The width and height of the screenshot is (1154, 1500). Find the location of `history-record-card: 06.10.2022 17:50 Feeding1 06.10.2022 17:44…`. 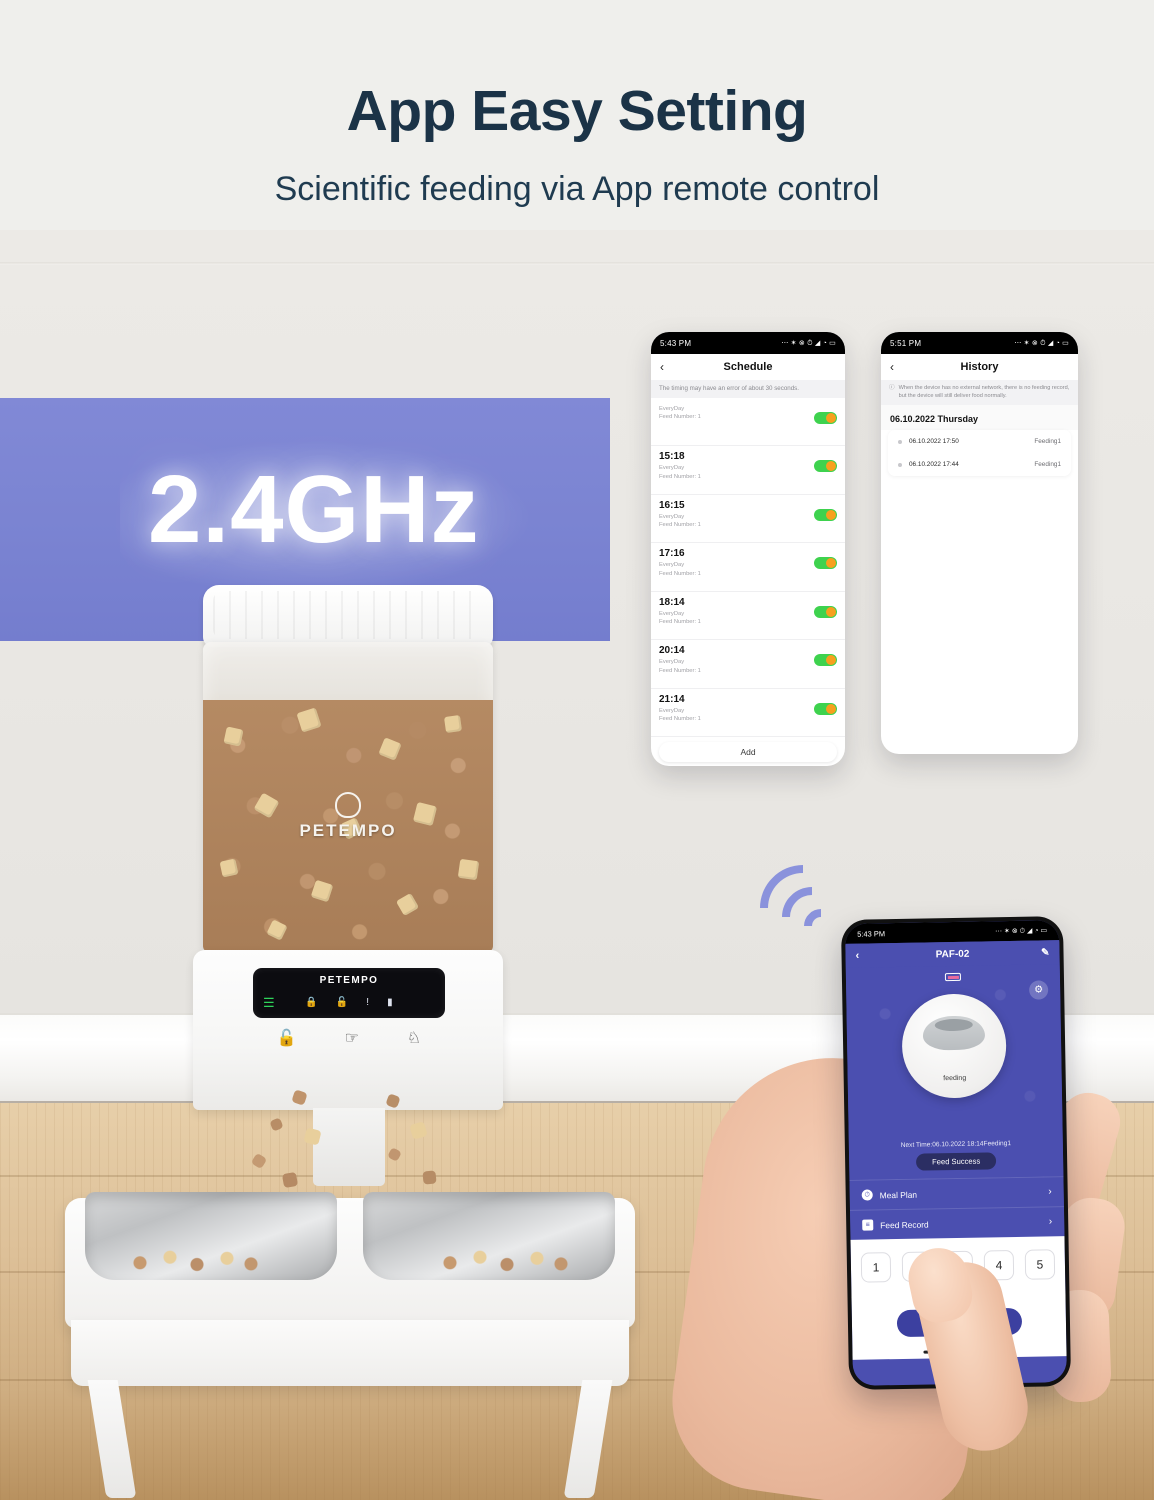

history-record-card: 06.10.2022 17:50 Feeding1 06.10.2022 17:44… is located at coordinates (979, 453).